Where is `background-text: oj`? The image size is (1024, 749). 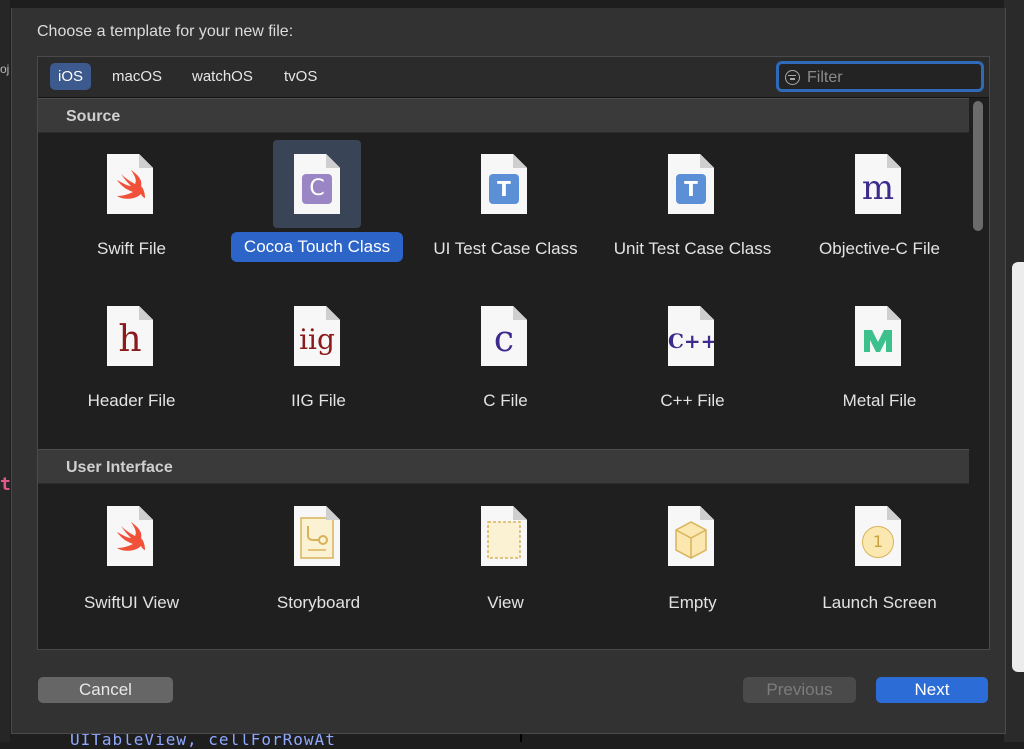 background-text: oj is located at coordinates (5, 69).